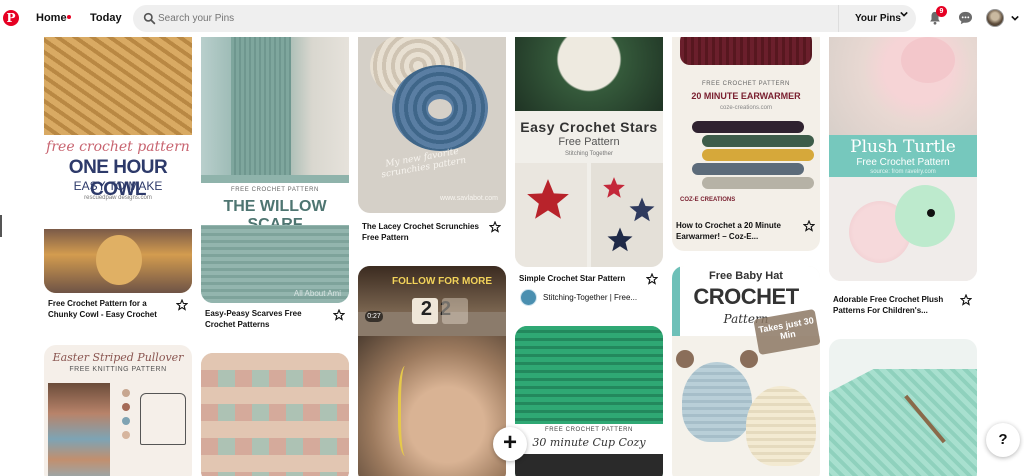 This screenshot has height=476, width=1024. What do you see at coordinates (589, 401) in the screenshot?
I see `pin-image: FREE CROCHET PATTERN 30 minute Cup Cozy` at bounding box center [589, 401].